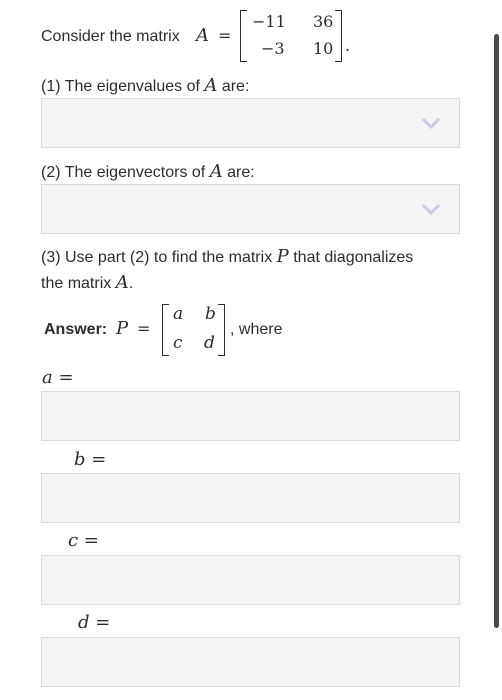 Image resolution: width=502 pixels, height=700 pixels. Describe the element at coordinates (282, 256) in the screenshot. I see `question-3-var-P: P` at that location.